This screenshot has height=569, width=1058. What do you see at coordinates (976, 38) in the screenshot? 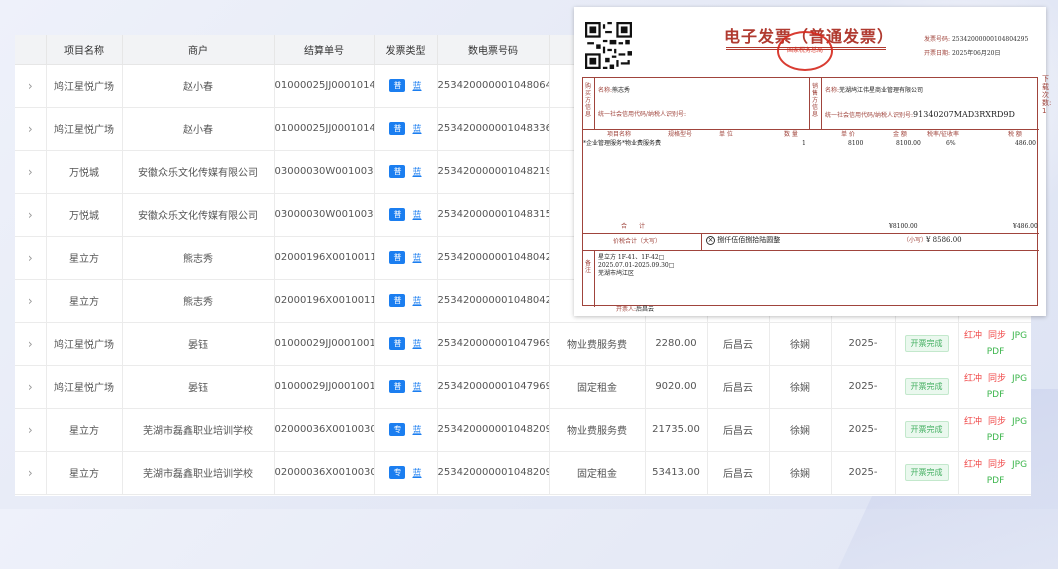
I see `invoice-number-line: 发票号码: 25342000000104804295` at bounding box center [976, 38].